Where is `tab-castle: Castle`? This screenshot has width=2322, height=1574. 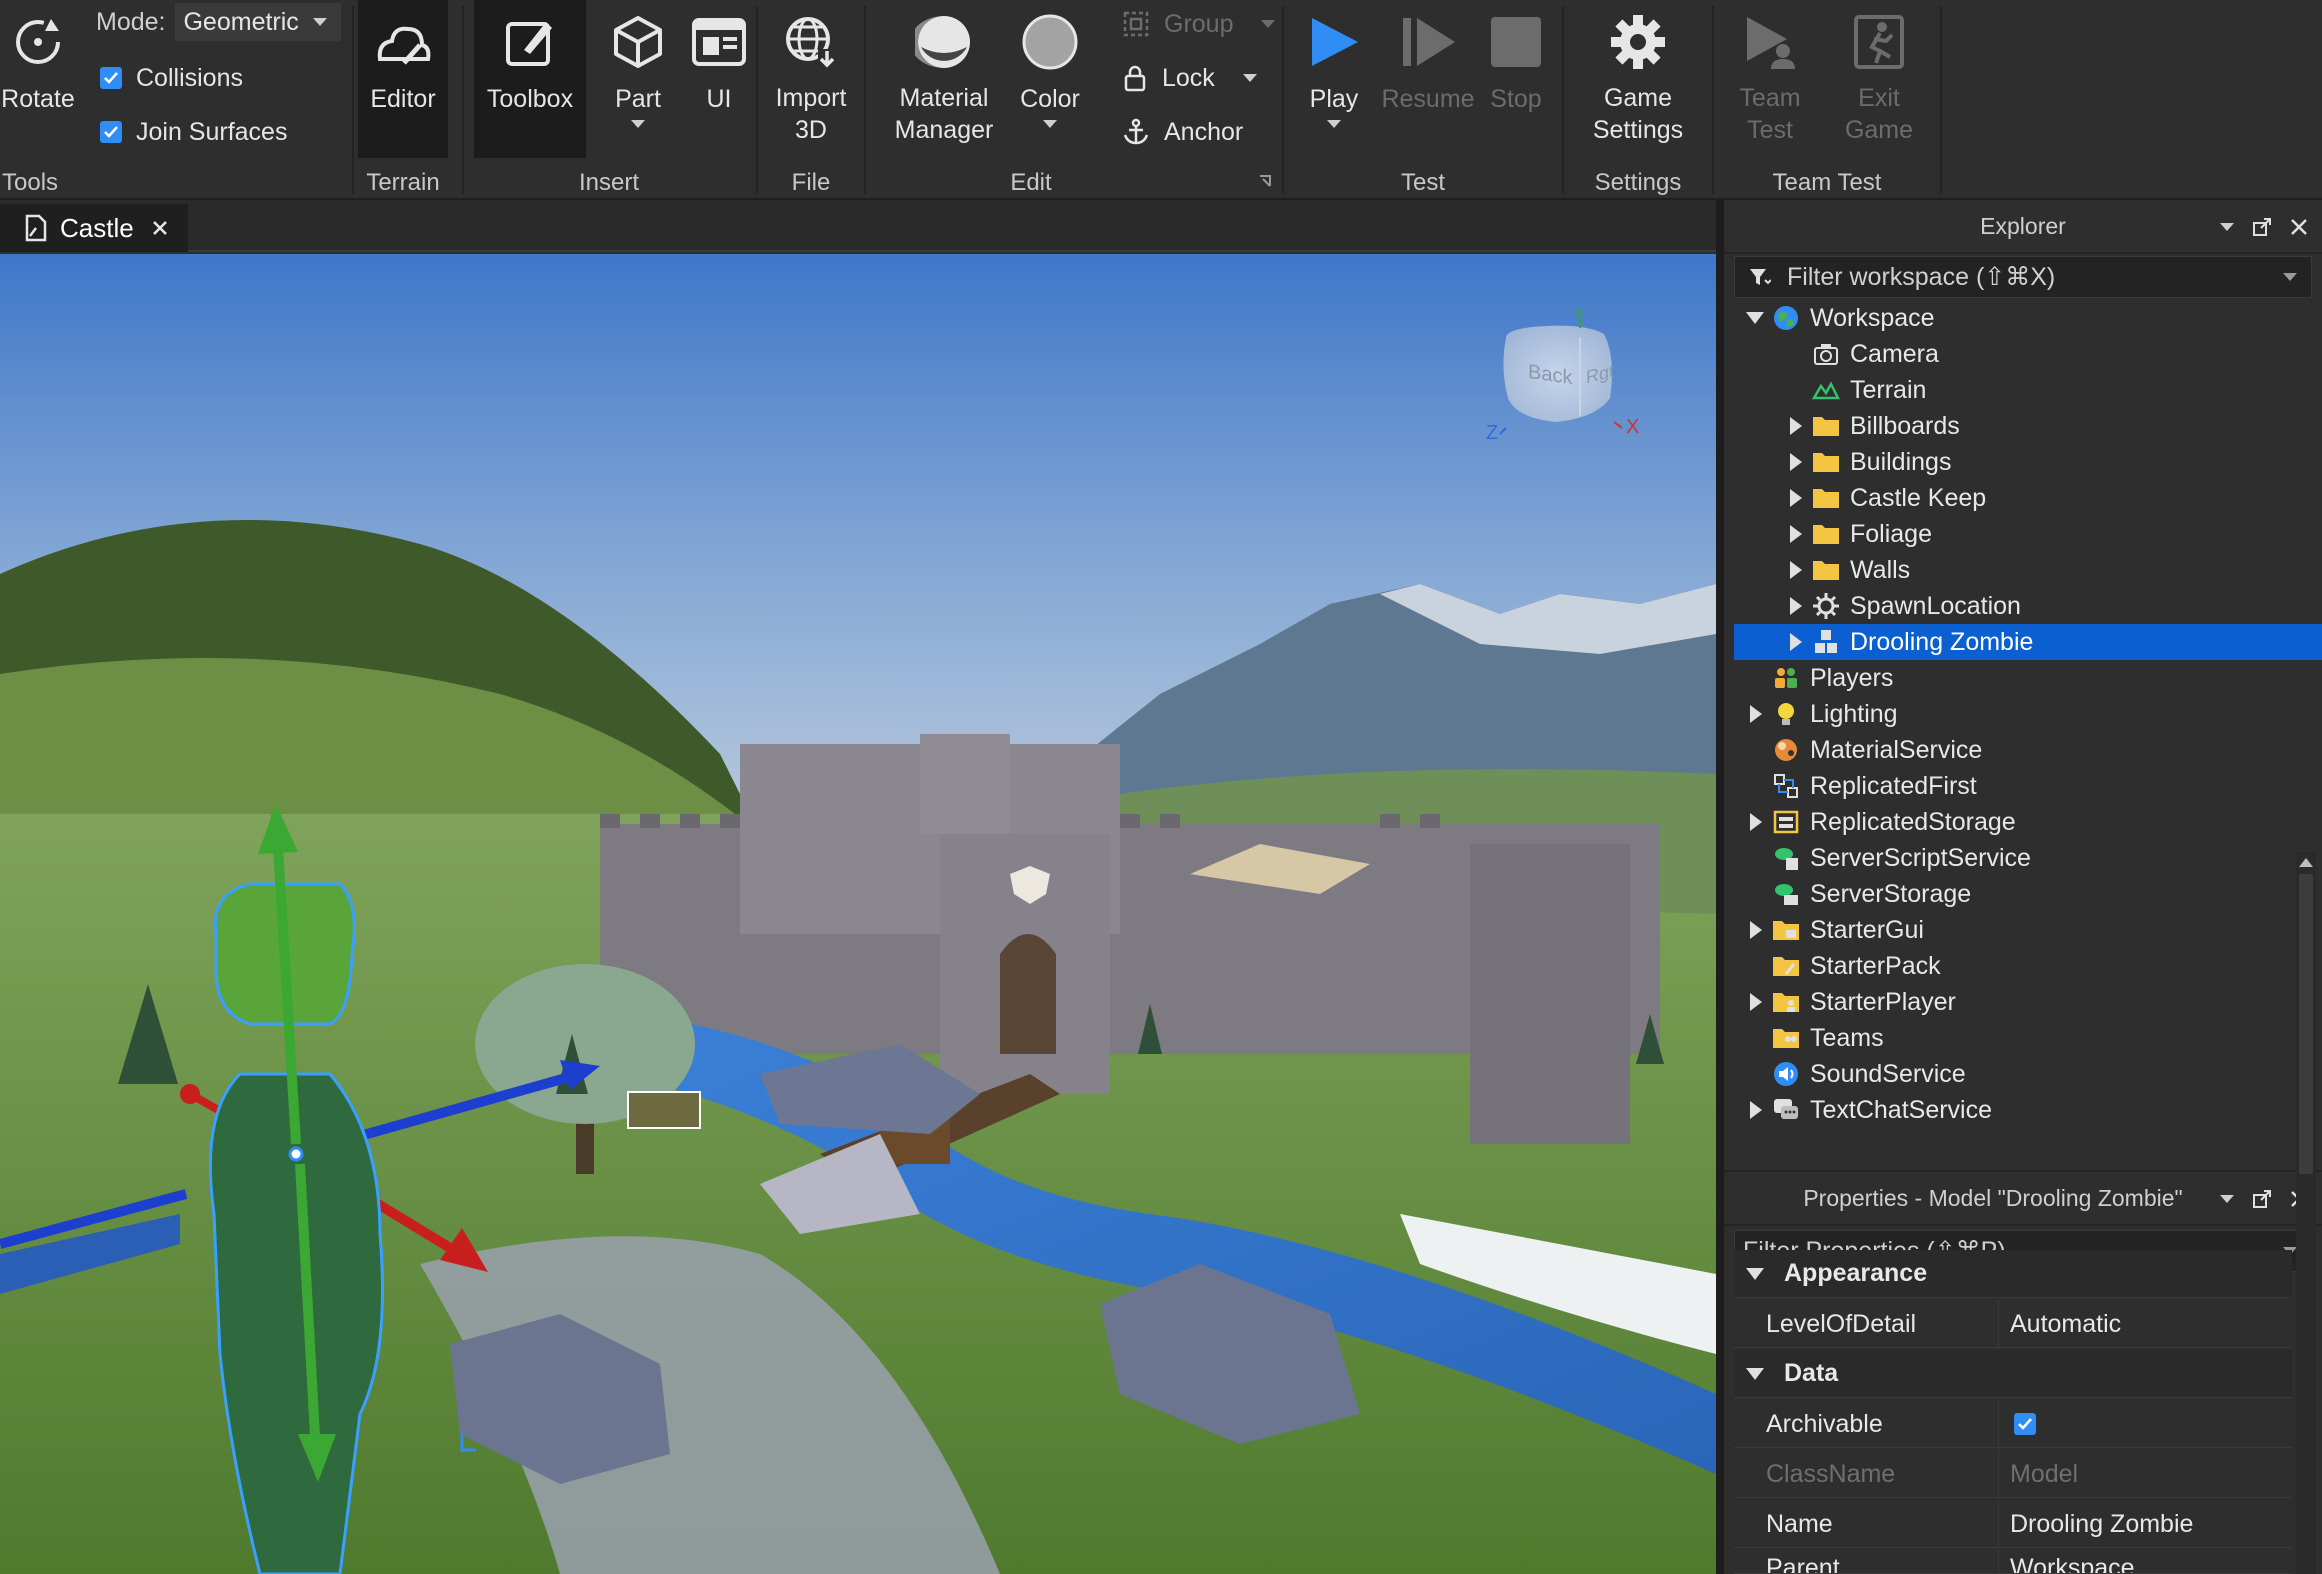 tab-castle: Castle is located at coordinates (94, 228).